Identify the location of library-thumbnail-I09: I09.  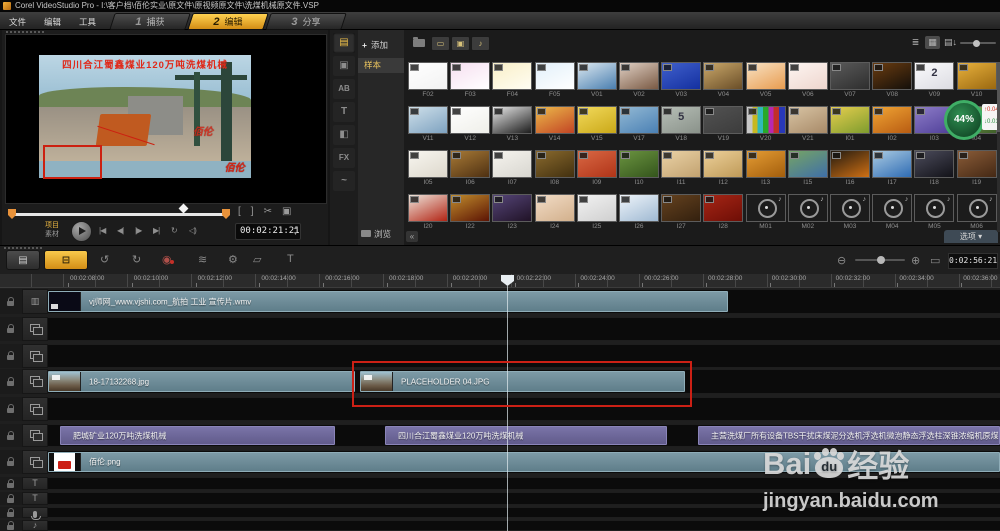
(596, 168).